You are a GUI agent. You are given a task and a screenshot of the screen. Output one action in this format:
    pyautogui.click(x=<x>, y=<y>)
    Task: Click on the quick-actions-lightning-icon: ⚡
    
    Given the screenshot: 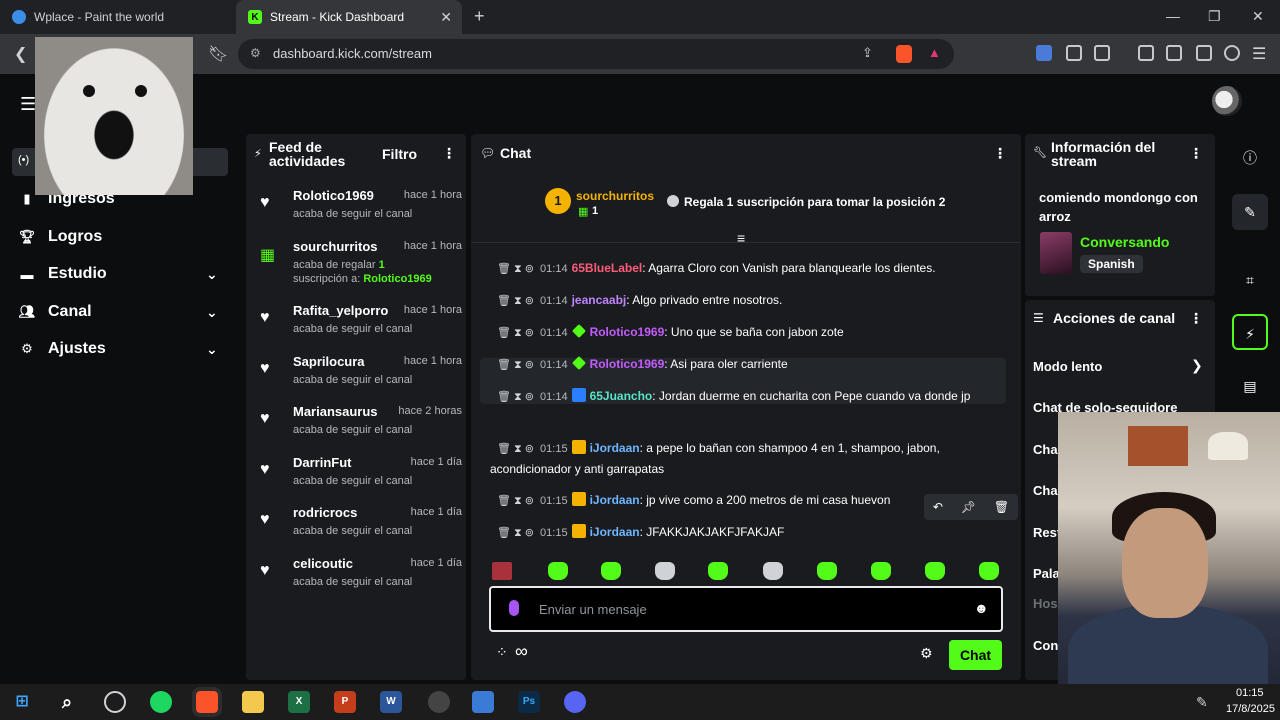 What is the action you would take?
    pyautogui.click(x=1250, y=332)
    